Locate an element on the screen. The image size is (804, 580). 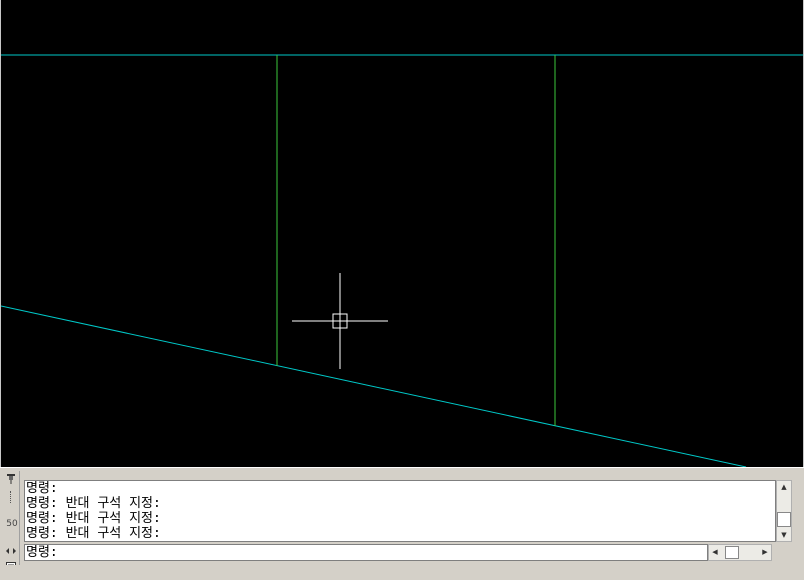
command-window-sidebar: 50 is located at coordinates (11, 523).